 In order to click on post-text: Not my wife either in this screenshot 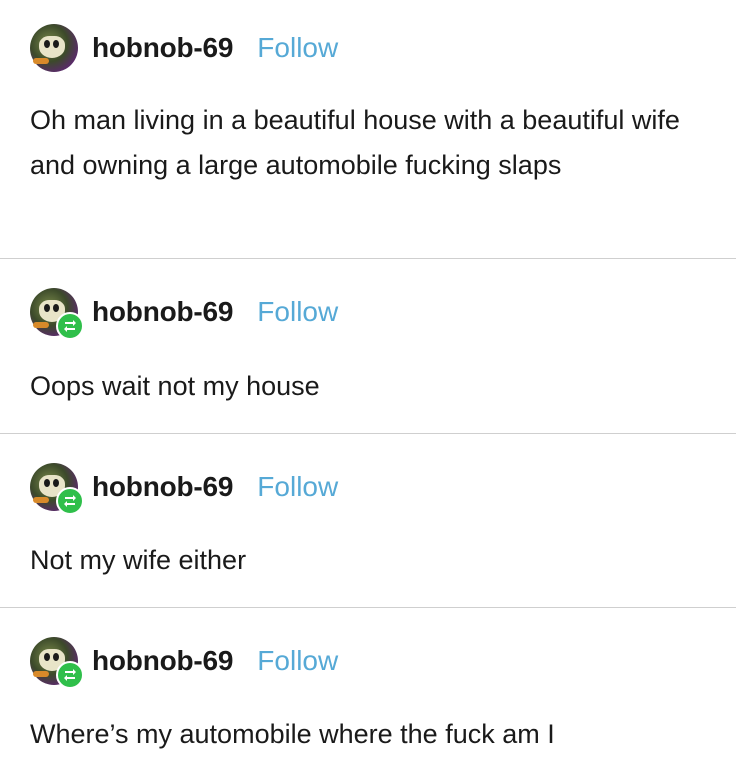, I will do `click(138, 560)`.